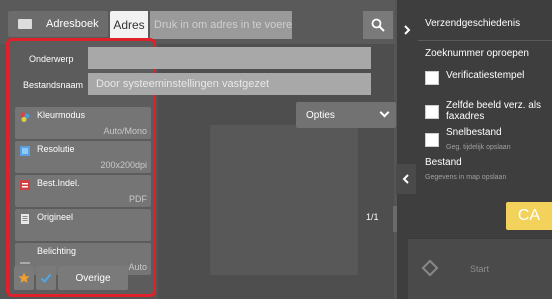  Describe the element at coordinates (55, 217) in the screenshot. I see `setting-title: Origineel` at that location.